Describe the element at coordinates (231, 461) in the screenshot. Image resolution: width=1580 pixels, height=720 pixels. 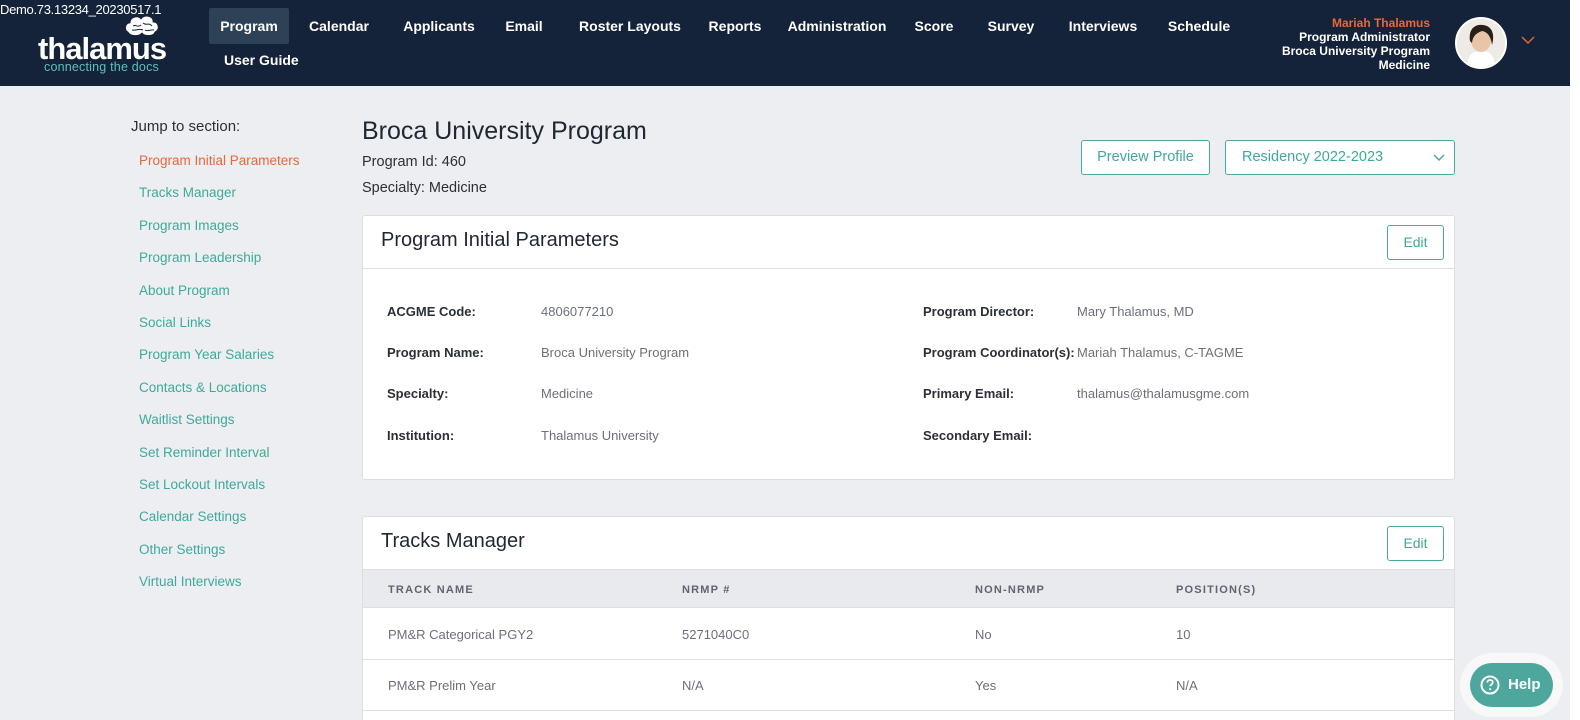
I see `sidebar-link-set-reminder-interval: Set Reminder Interval` at that location.